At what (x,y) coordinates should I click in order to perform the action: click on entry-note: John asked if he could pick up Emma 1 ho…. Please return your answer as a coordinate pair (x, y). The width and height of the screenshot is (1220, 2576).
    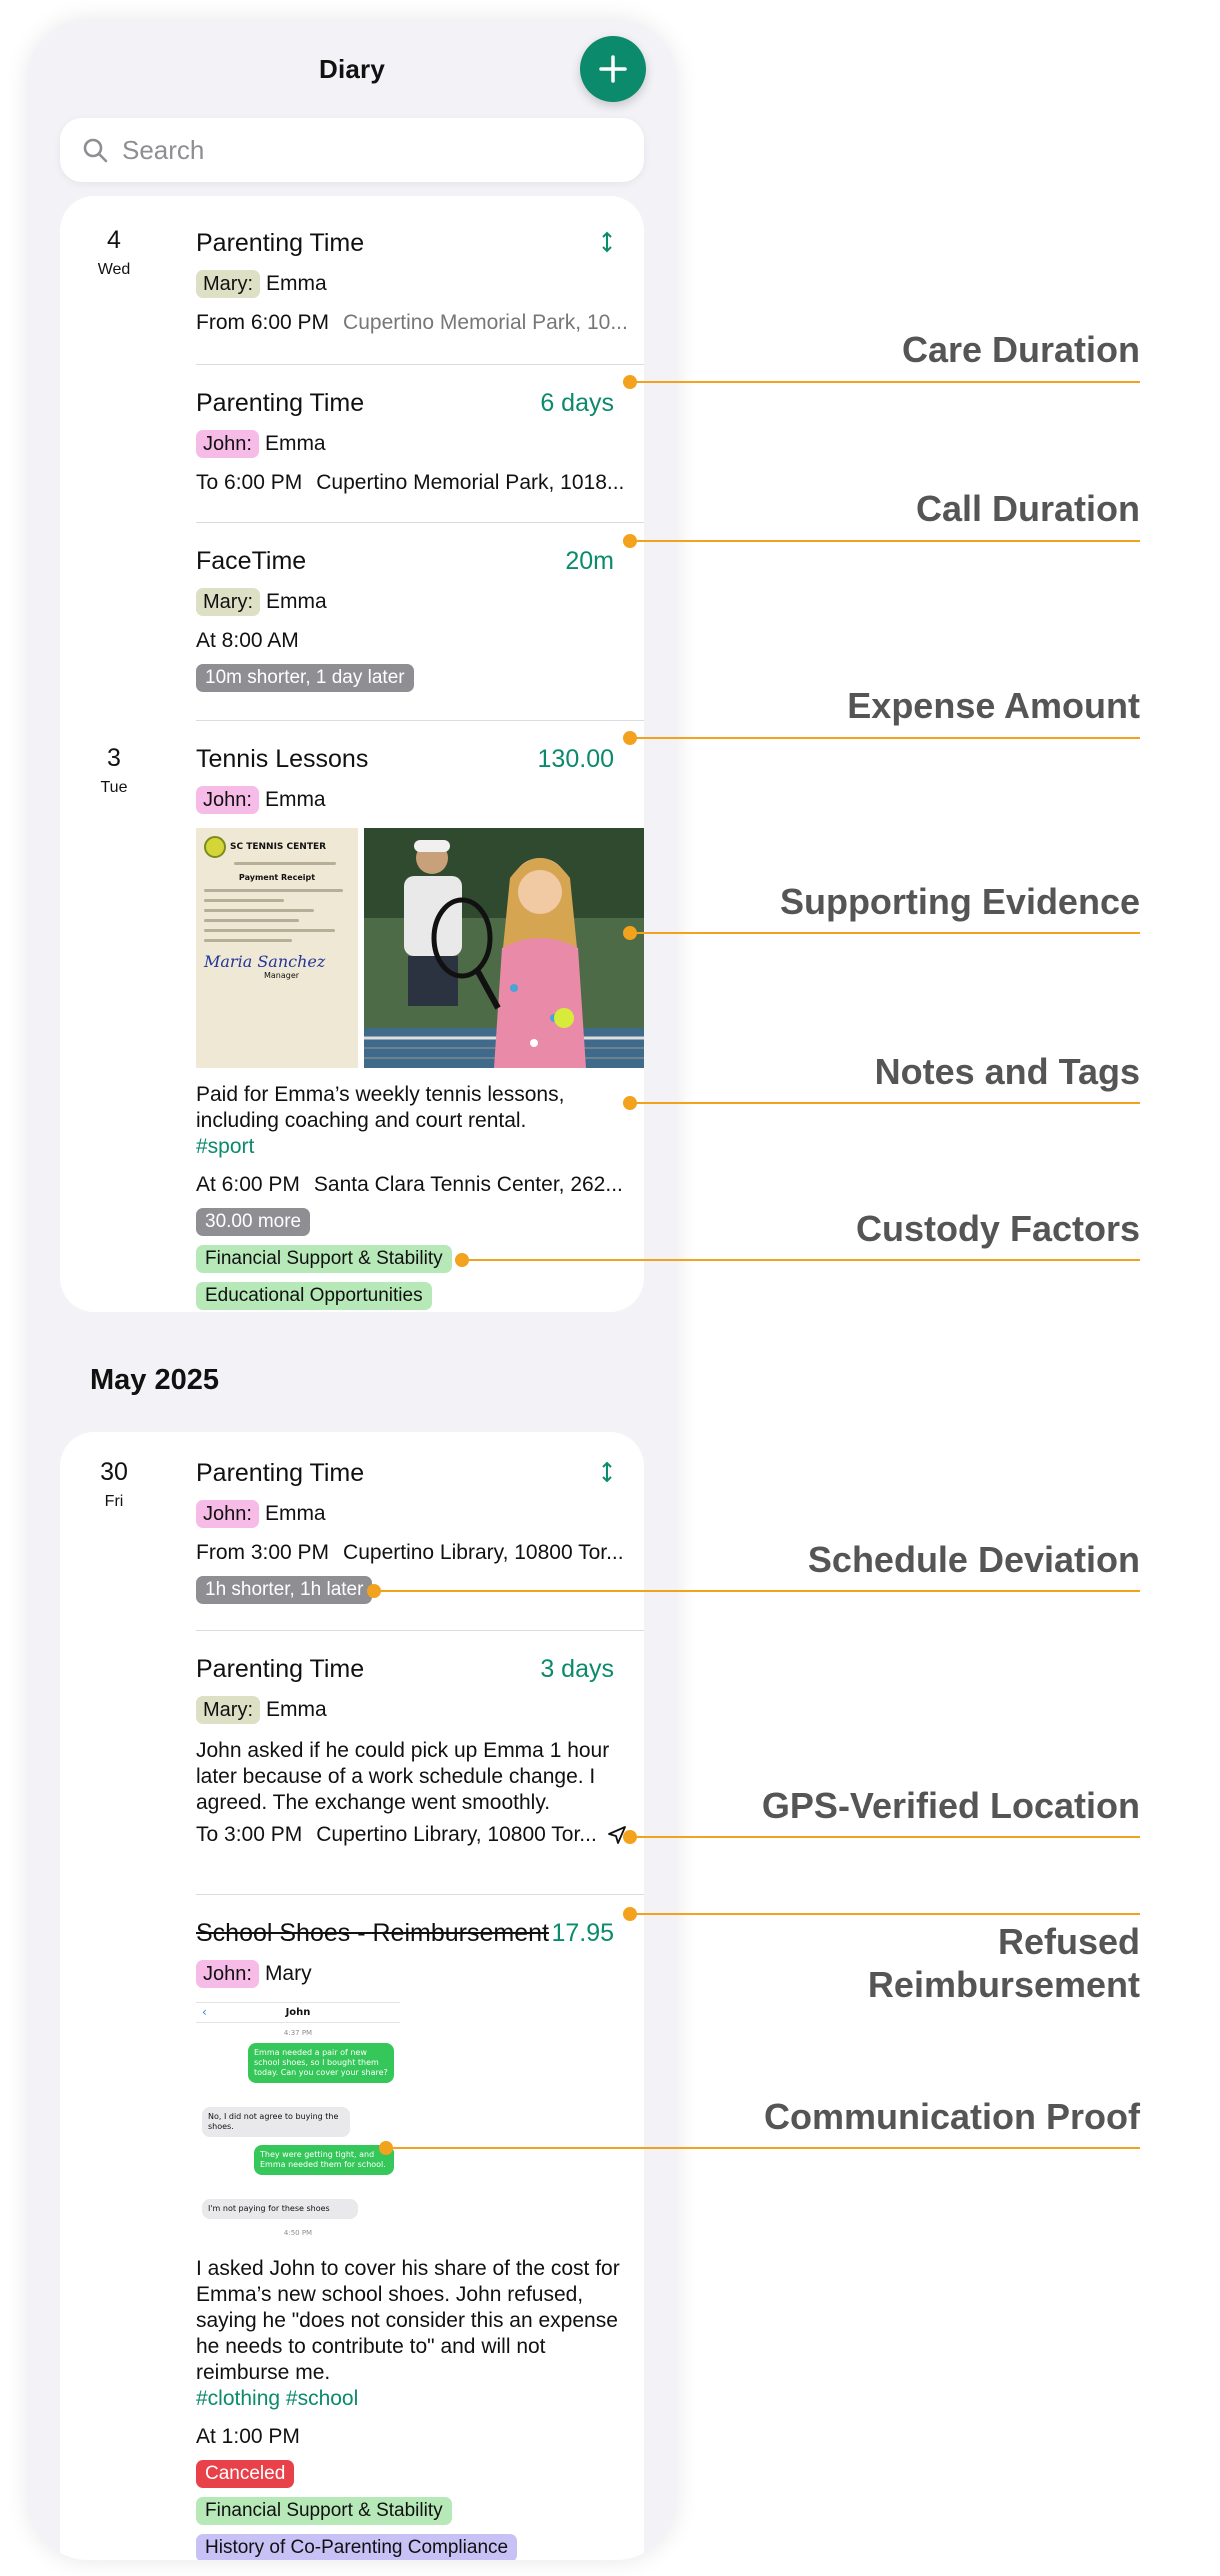
    Looking at the image, I should click on (403, 1776).